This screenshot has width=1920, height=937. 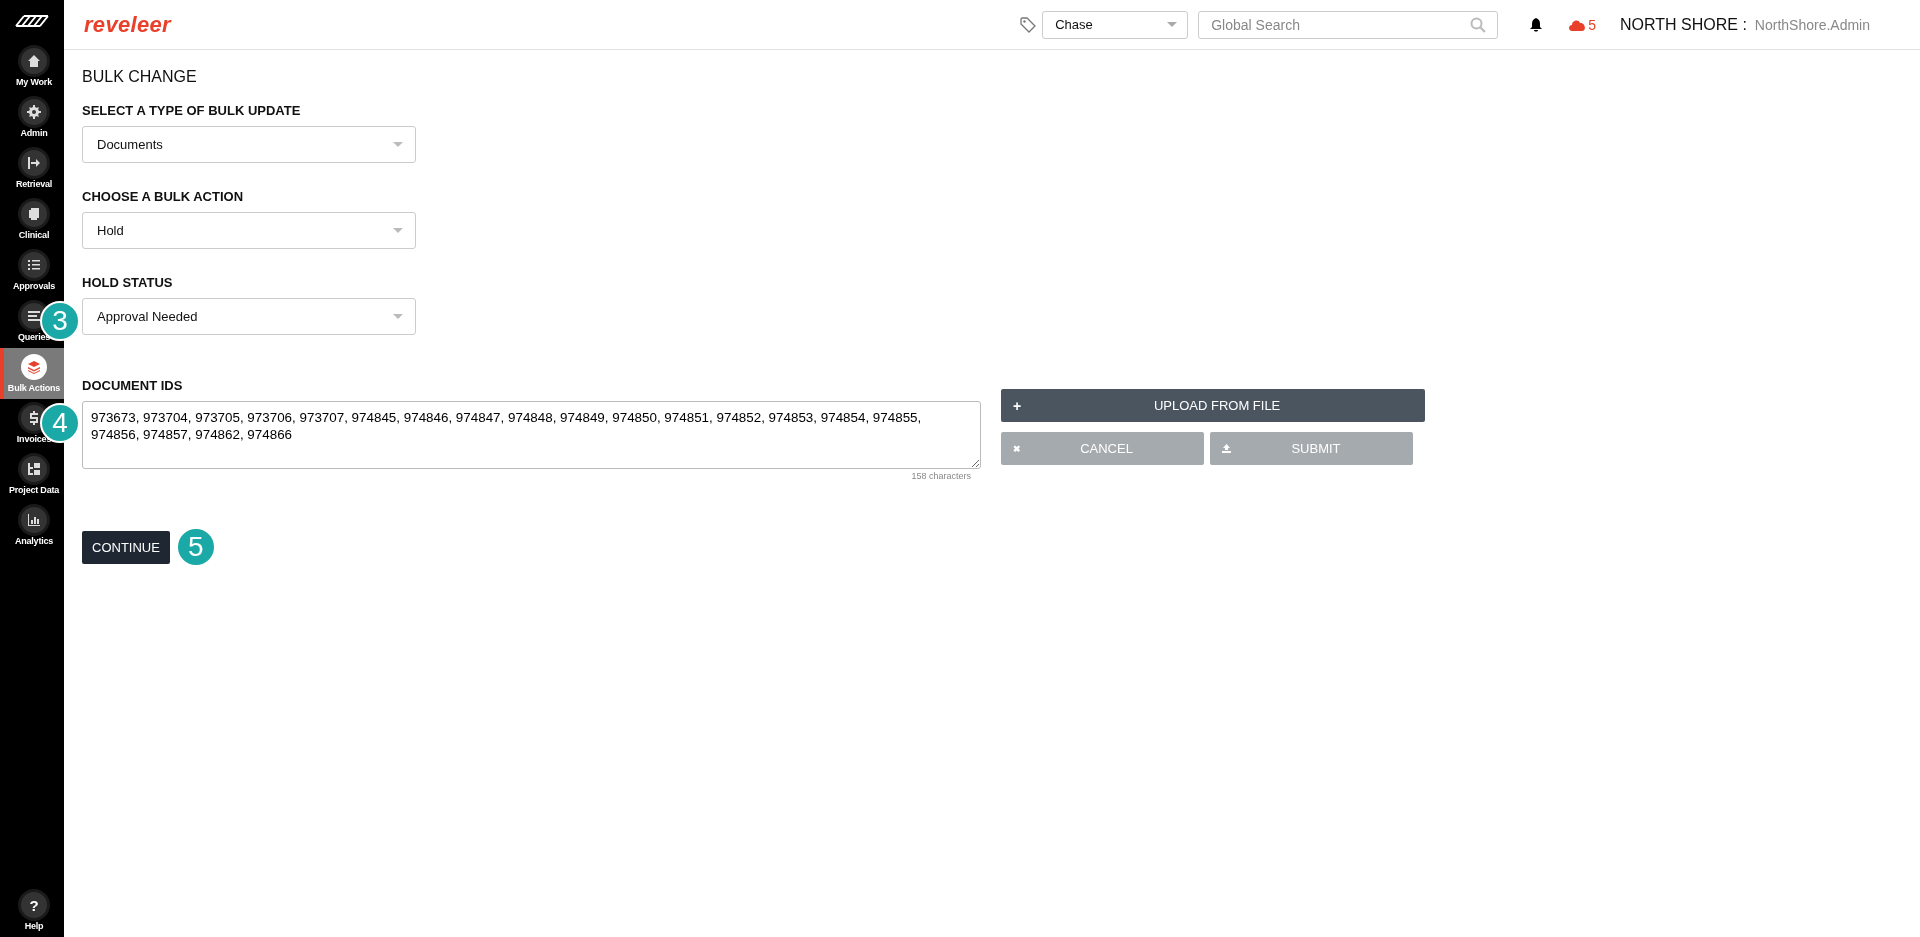 I want to click on sidebar-item: Admin, so click(x=32, y=118).